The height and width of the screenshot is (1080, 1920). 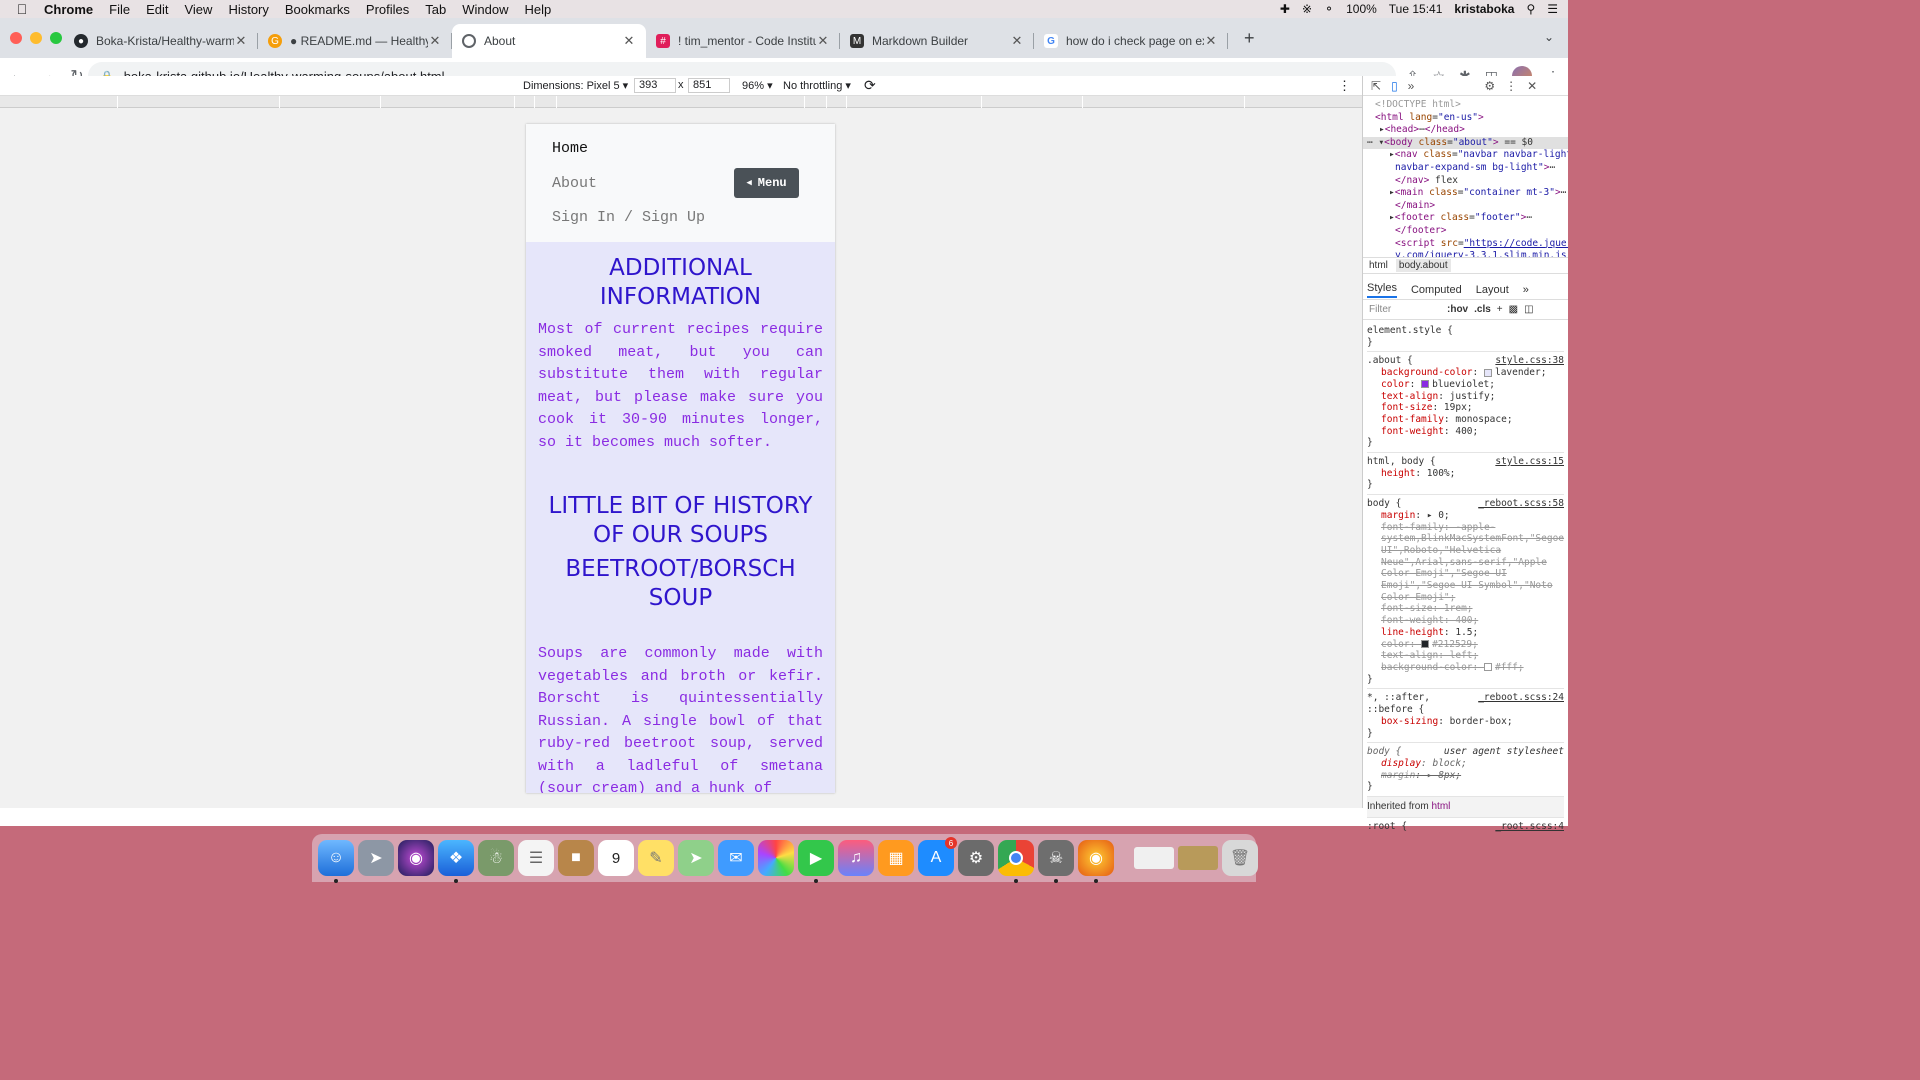 I want to click on menu-app: Chrome, so click(x=68, y=9).